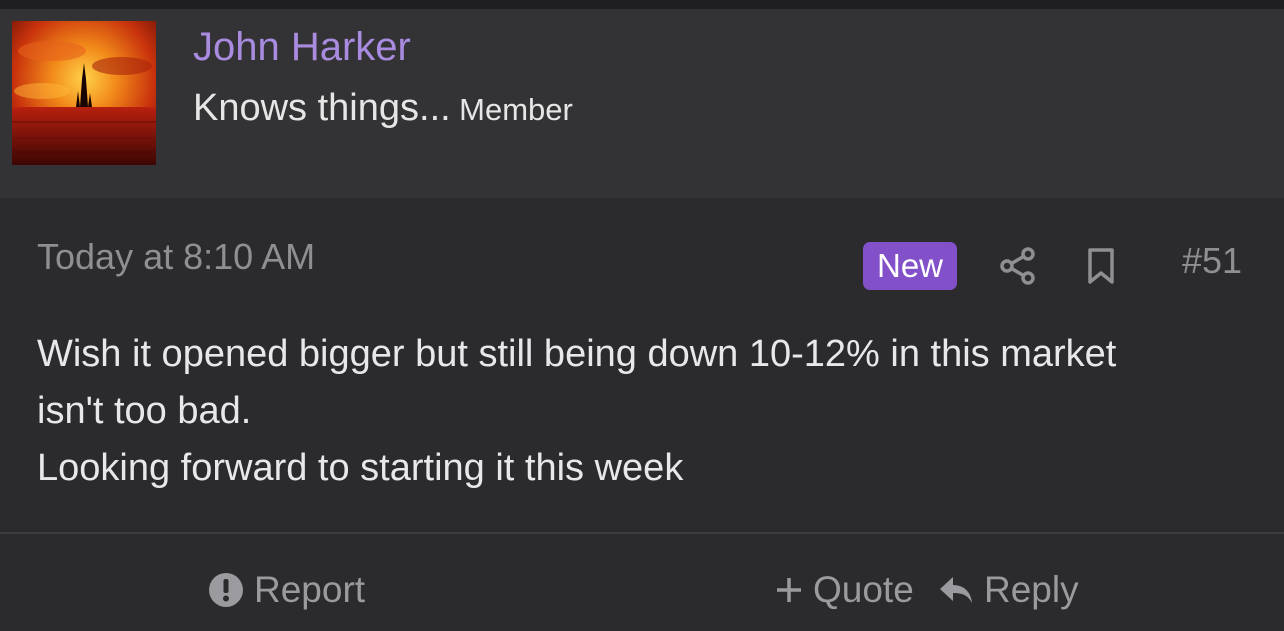 This screenshot has height=631, width=1284. I want to click on share-button, so click(1018, 266).